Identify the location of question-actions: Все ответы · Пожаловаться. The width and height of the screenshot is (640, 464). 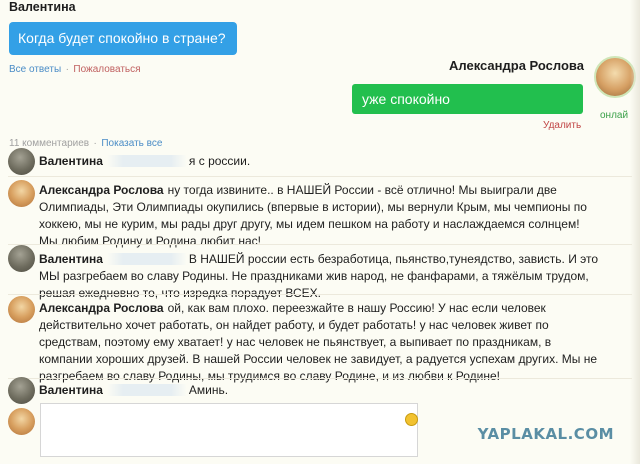
(75, 68).